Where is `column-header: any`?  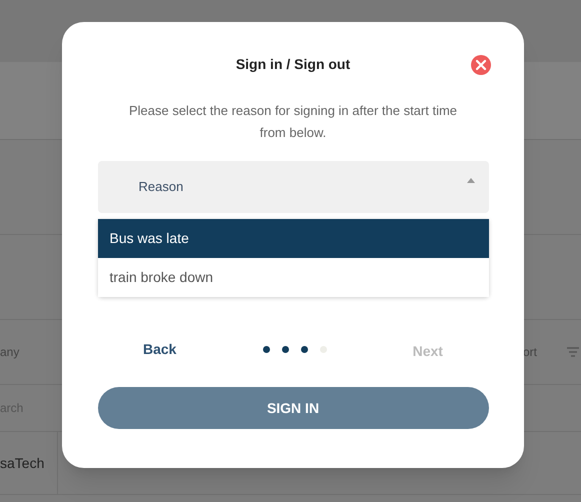
column-header: any is located at coordinates (10, 352).